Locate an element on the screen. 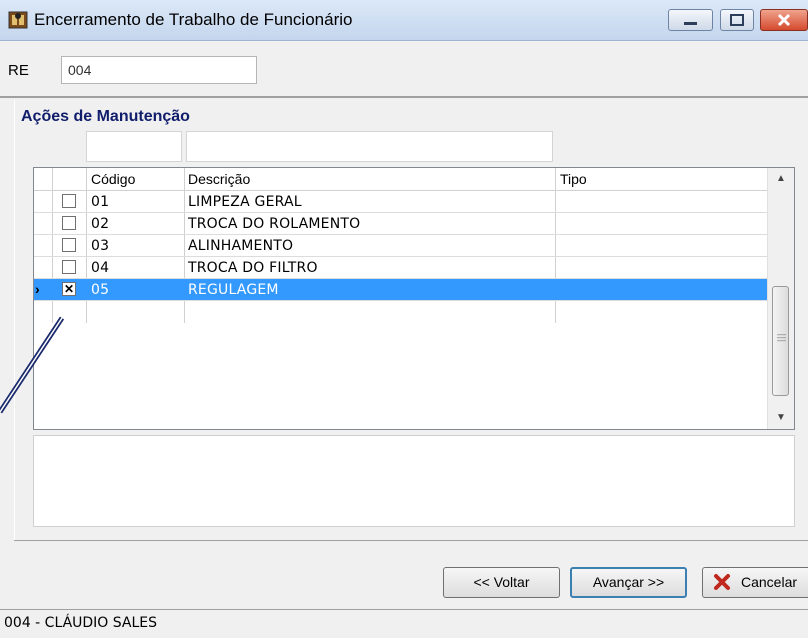 The width and height of the screenshot is (808, 638). back-button: << Voltar is located at coordinates (501, 582).